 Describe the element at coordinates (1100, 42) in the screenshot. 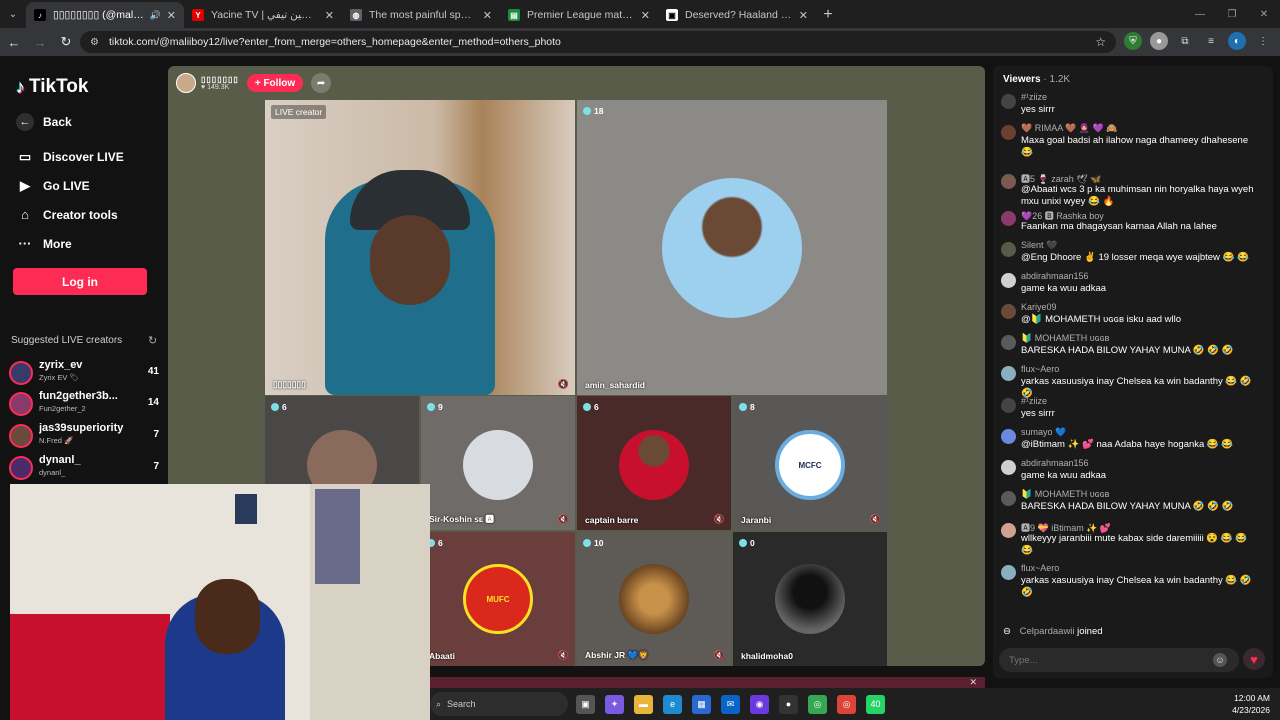

I see `bookmark-star-icon: ☆` at that location.